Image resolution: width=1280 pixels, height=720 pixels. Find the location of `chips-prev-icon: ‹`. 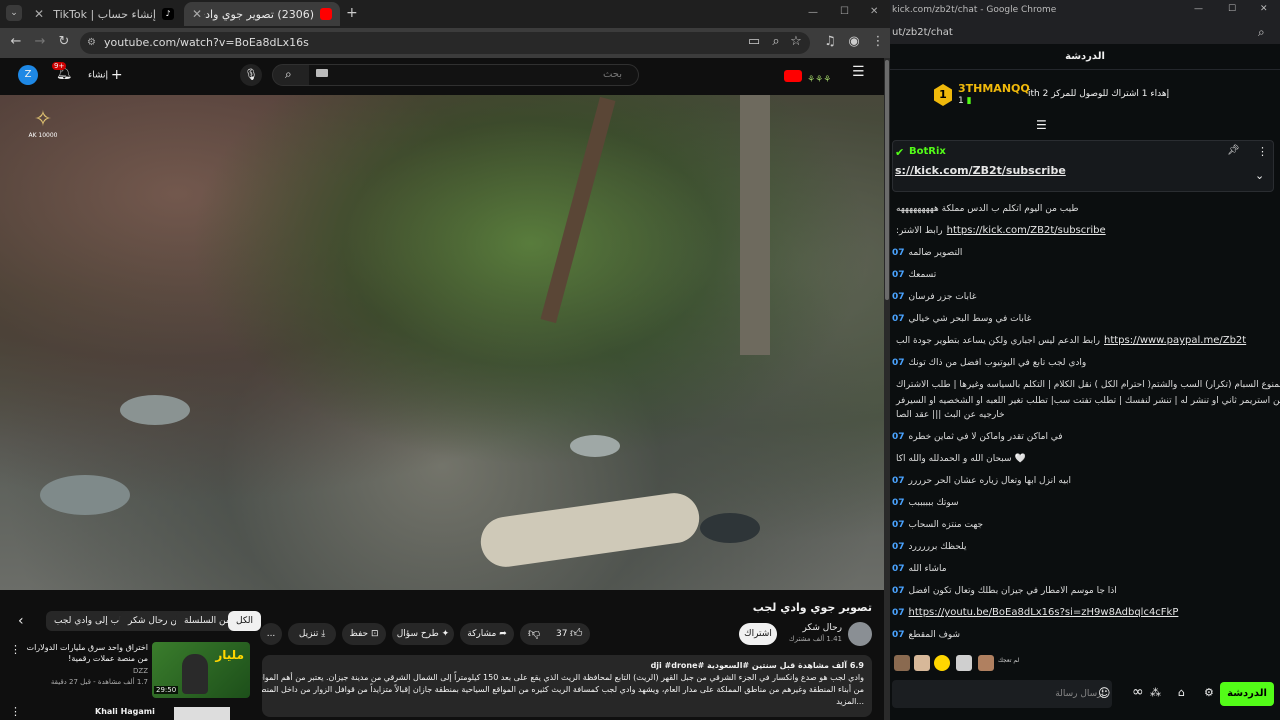

chips-prev-icon: ‹ is located at coordinates (21, 621).